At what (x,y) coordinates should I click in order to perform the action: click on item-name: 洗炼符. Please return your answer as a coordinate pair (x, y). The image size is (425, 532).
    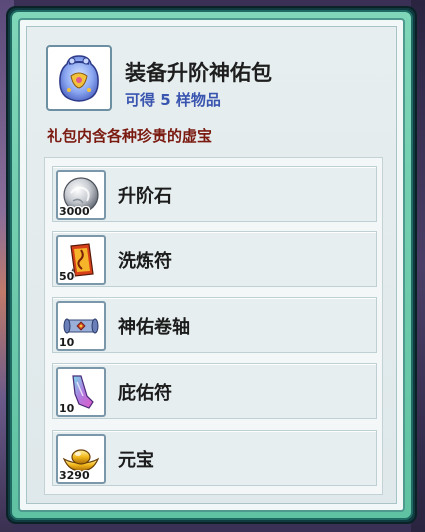
    Looking at the image, I should click on (145, 261).